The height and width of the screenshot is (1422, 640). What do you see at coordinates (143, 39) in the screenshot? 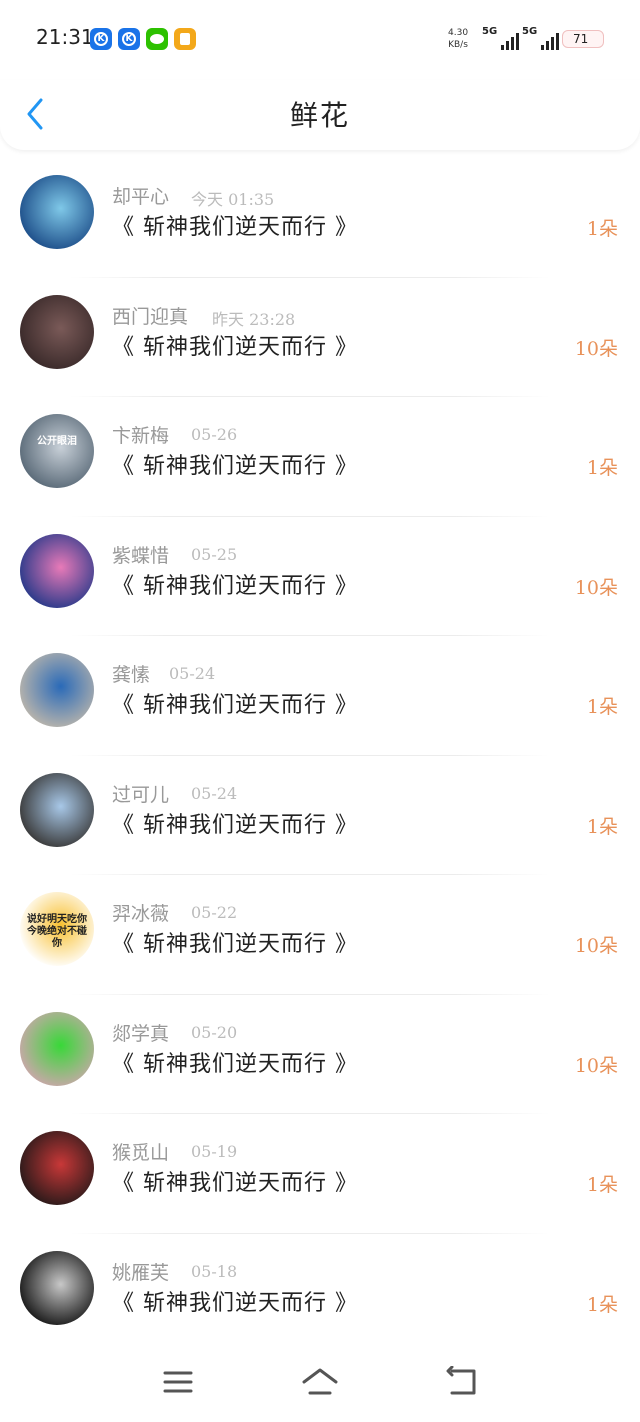
I see `notification-icons: K K` at bounding box center [143, 39].